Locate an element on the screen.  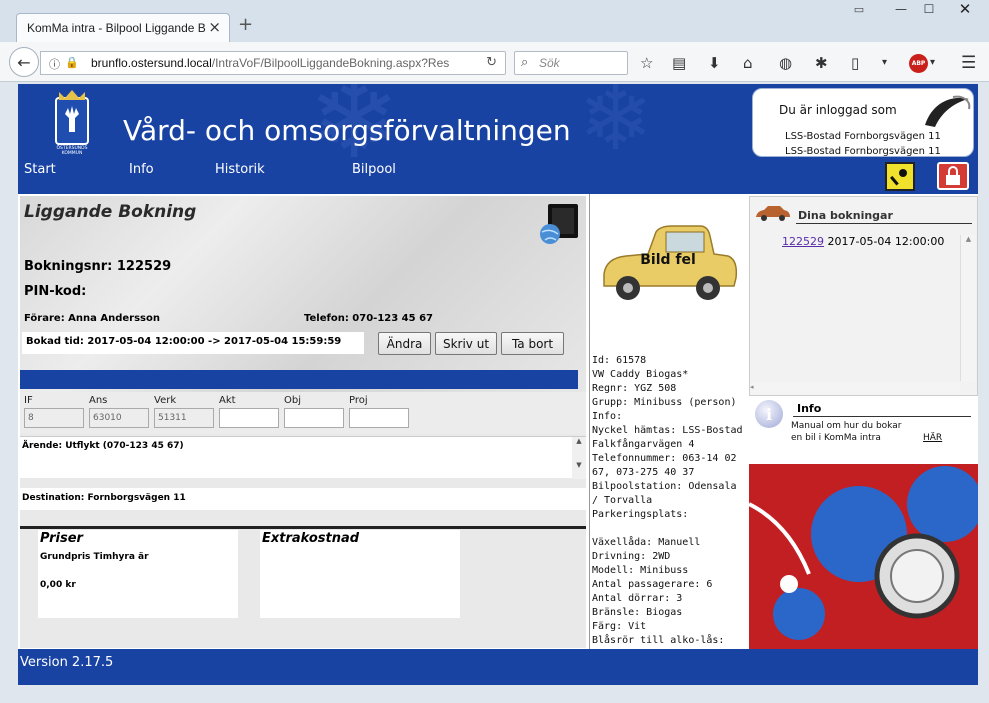
footer: Version 2.17.5 is located at coordinates (498, 667).